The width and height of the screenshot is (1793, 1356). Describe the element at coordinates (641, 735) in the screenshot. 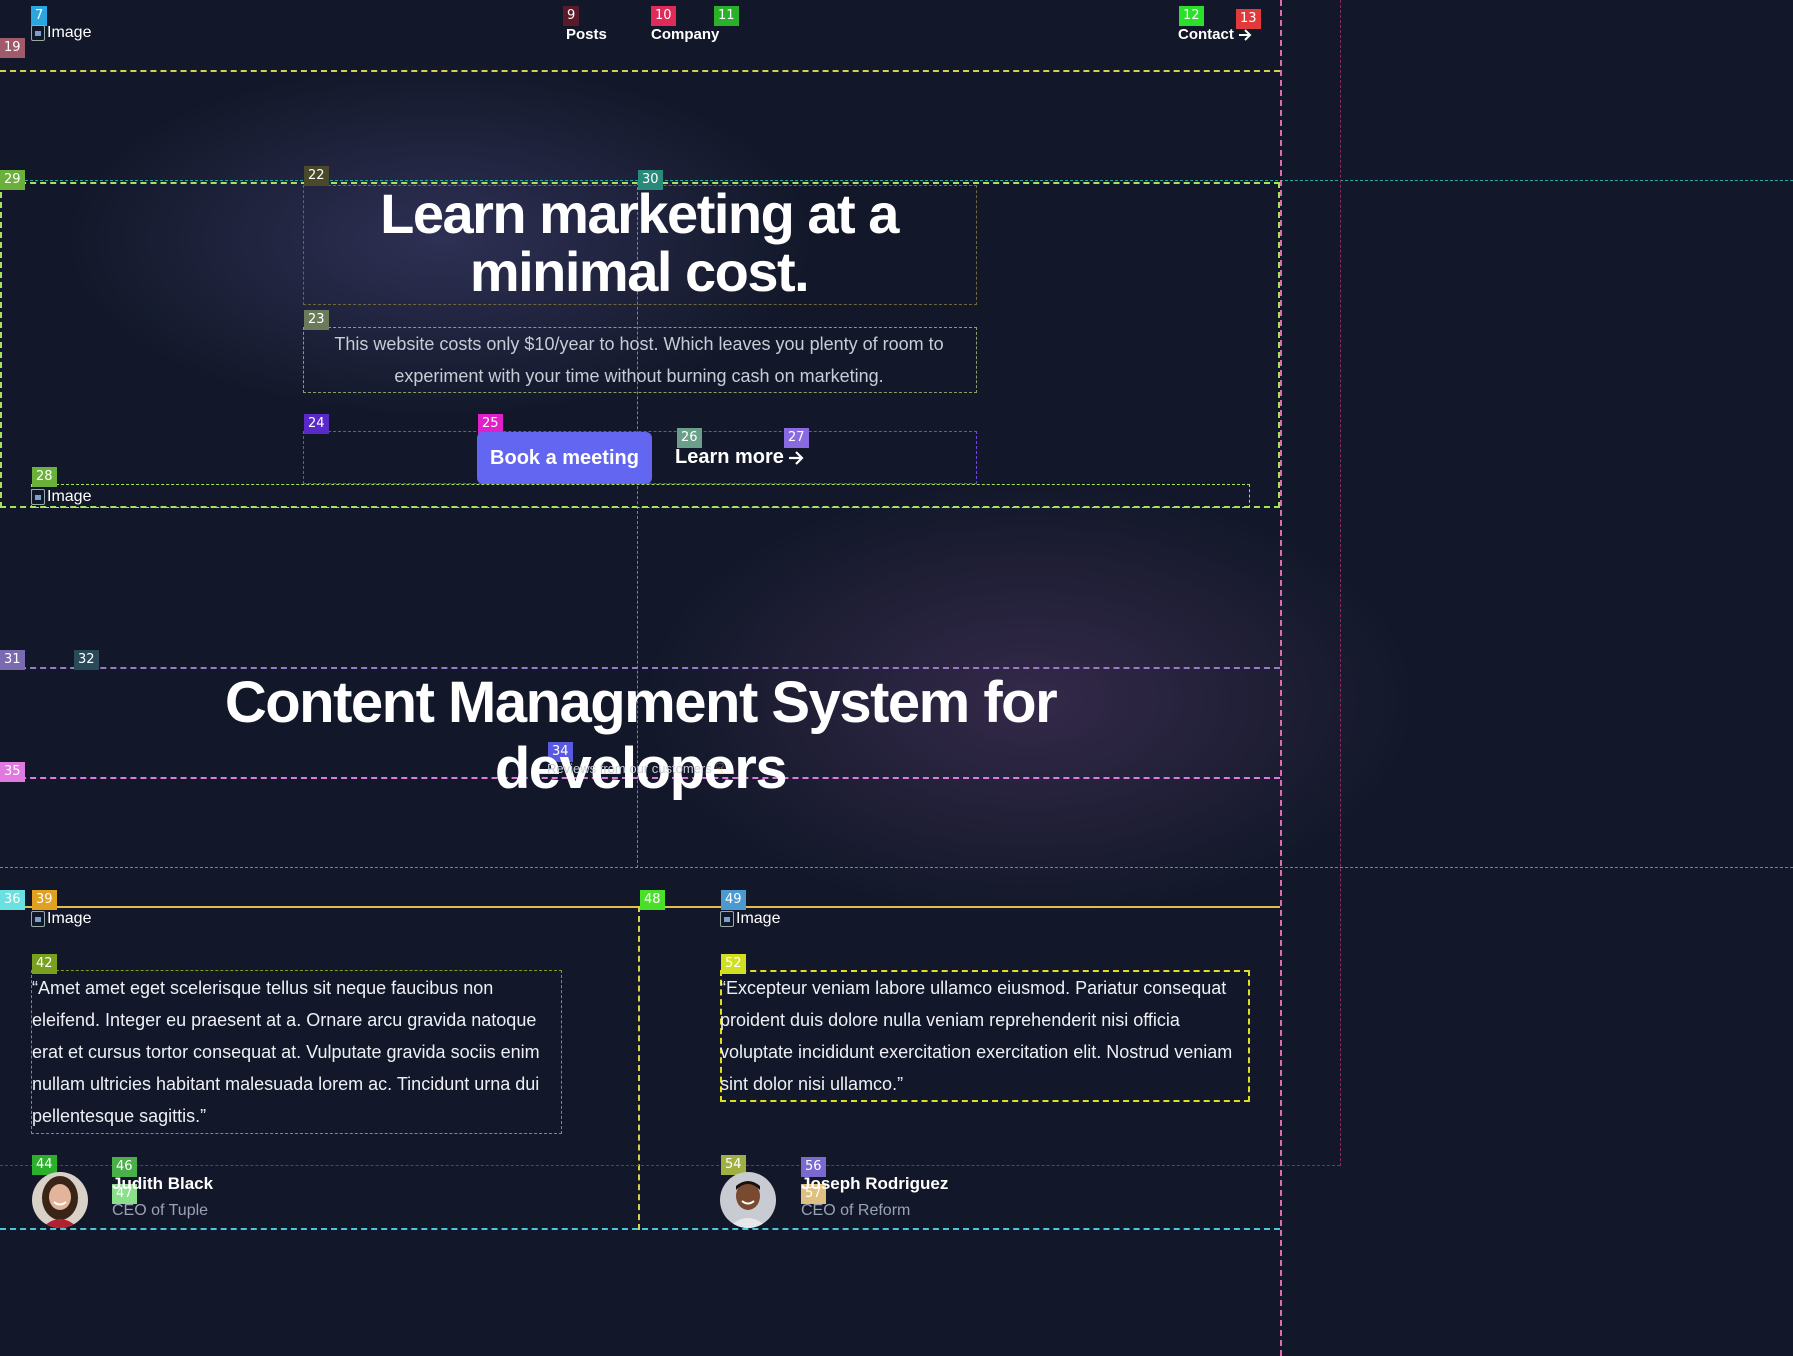

I see `cms-title: Content Managment System for developers` at that location.